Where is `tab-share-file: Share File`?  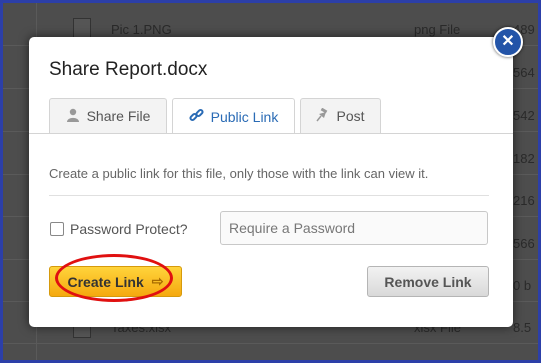
tab-share-file: Share File is located at coordinates (108, 115).